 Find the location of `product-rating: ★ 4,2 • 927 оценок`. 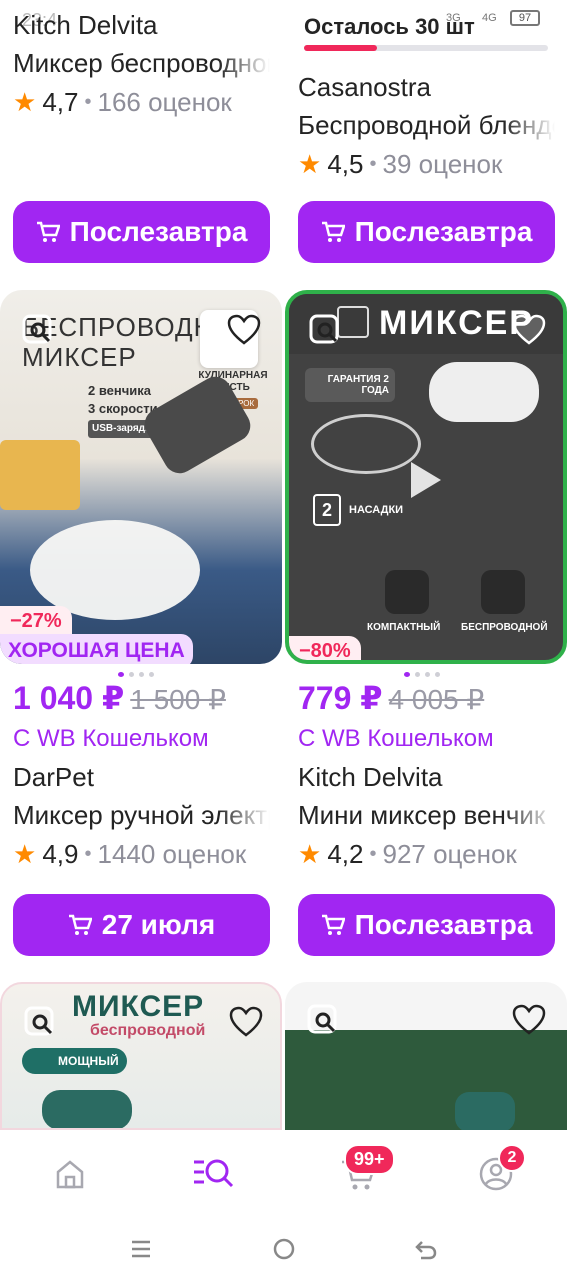

product-rating: ★ 4,2 • 927 оценок is located at coordinates (426, 854).